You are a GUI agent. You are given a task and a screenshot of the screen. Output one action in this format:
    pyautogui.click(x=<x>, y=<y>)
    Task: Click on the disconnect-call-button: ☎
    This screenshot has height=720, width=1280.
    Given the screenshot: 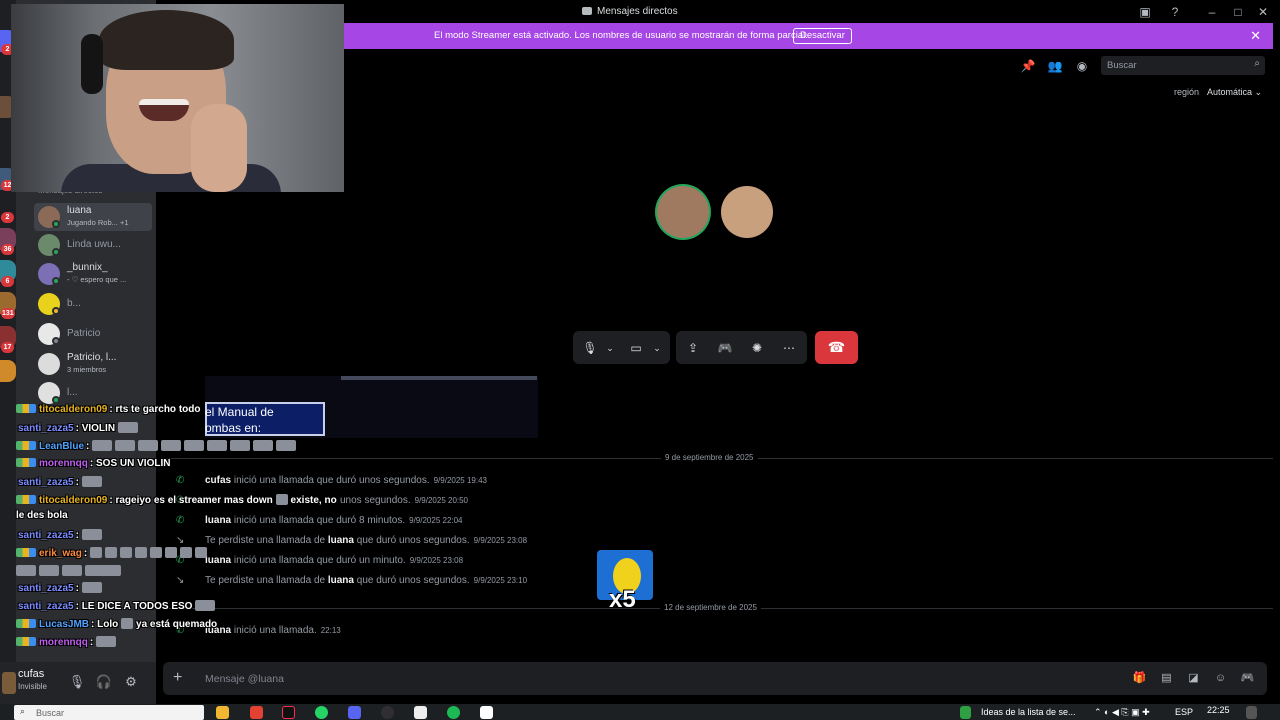 What is the action you would take?
    pyautogui.click(x=836, y=347)
    